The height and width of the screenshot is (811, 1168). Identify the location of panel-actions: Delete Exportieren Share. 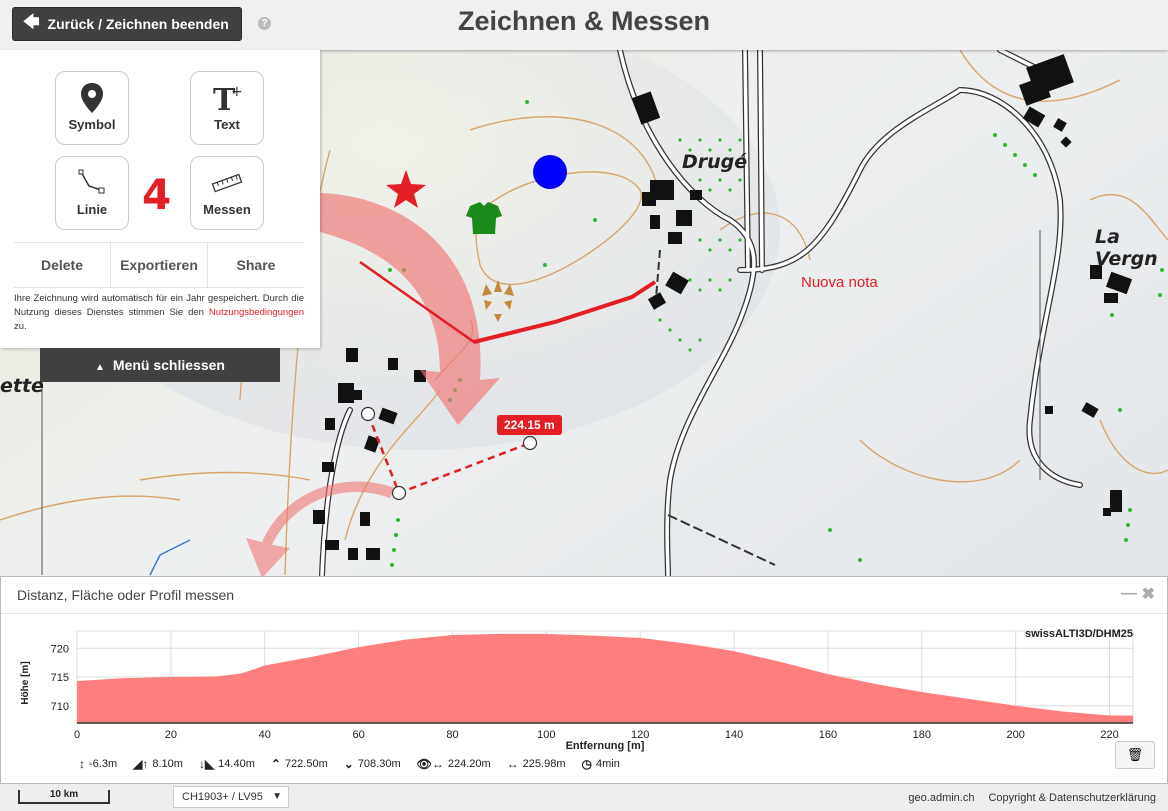
(159, 265).